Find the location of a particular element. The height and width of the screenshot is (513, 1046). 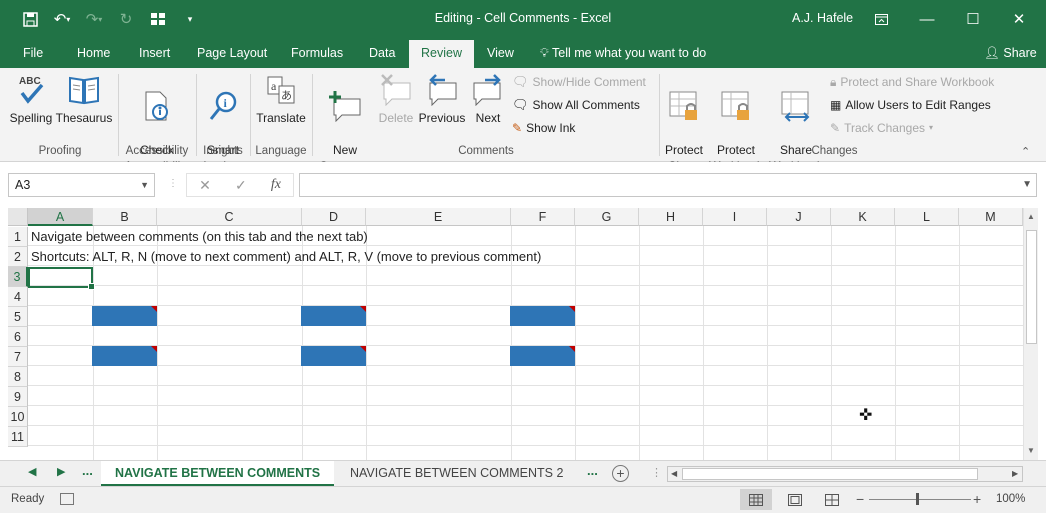

row-header-7: 7 is located at coordinates (18, 357).